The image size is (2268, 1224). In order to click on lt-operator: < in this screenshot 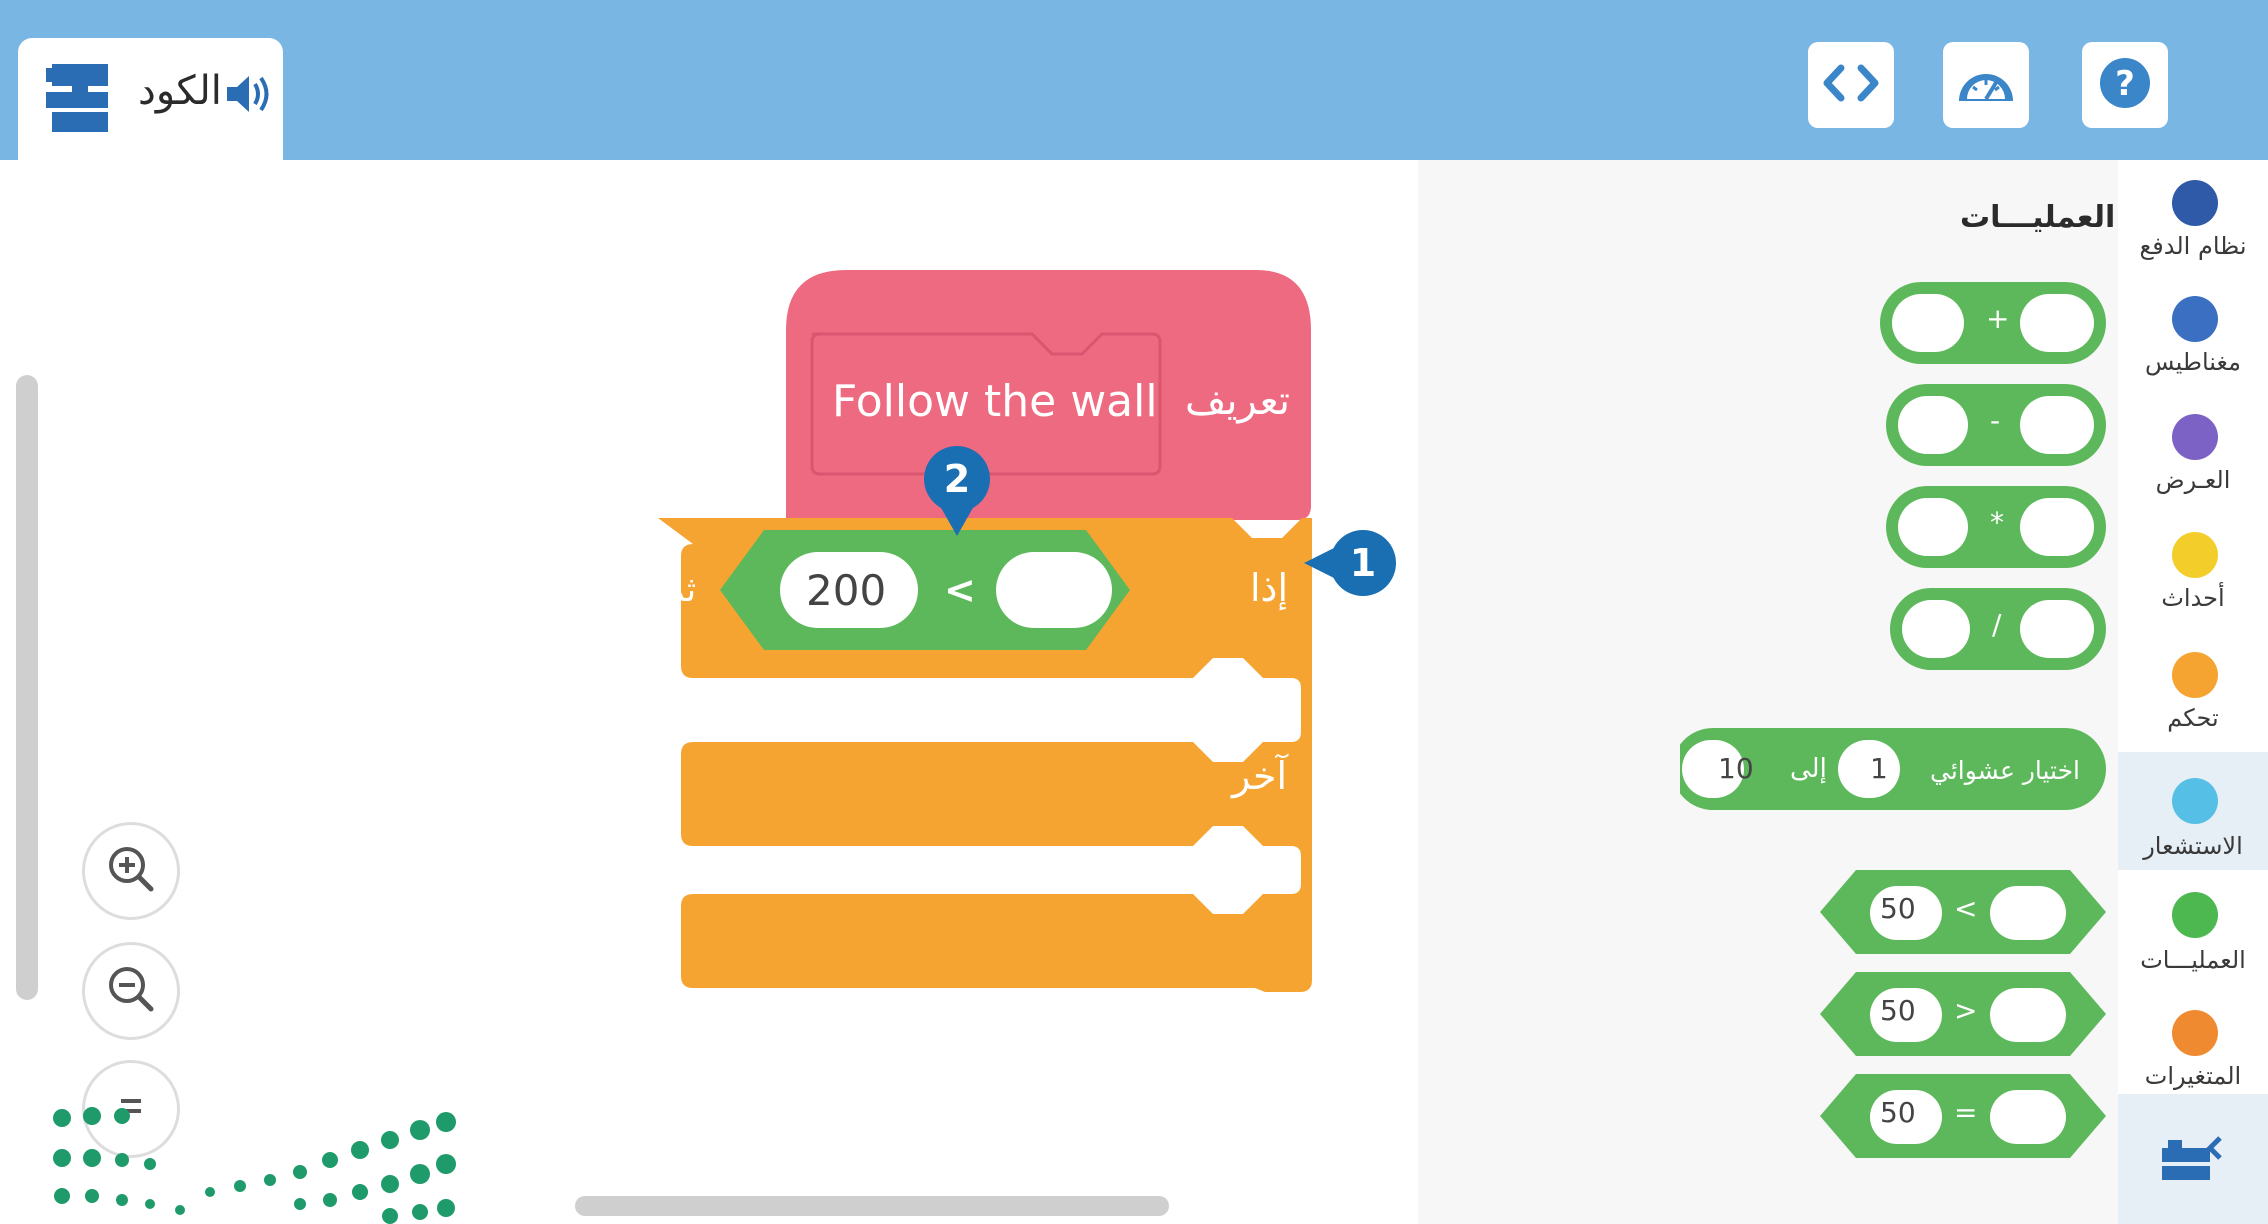, I will do `click(1966, 908)`.